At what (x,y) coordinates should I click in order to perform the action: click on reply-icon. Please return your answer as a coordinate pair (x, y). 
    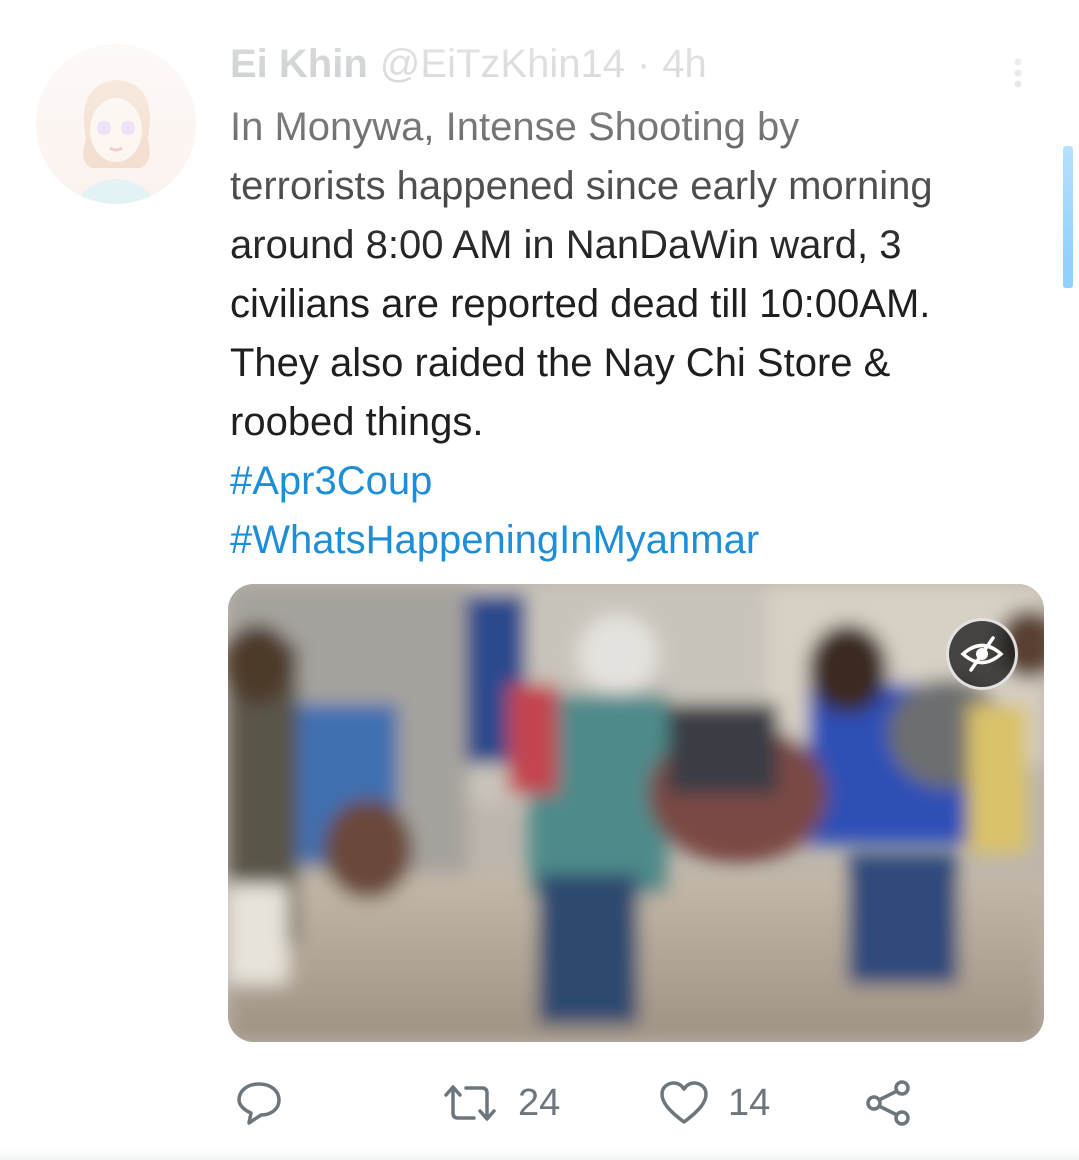
    Looking at the image, I should click on (259, 1103).